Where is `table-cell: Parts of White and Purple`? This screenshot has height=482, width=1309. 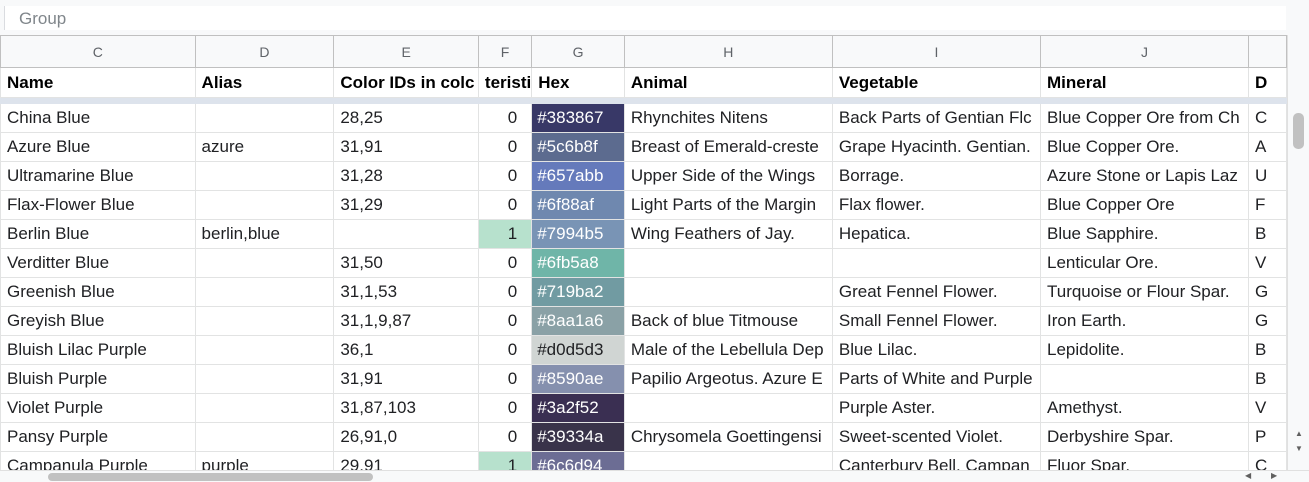
table-cell: Parts of White and Purple is located at coordinates (936, 379).